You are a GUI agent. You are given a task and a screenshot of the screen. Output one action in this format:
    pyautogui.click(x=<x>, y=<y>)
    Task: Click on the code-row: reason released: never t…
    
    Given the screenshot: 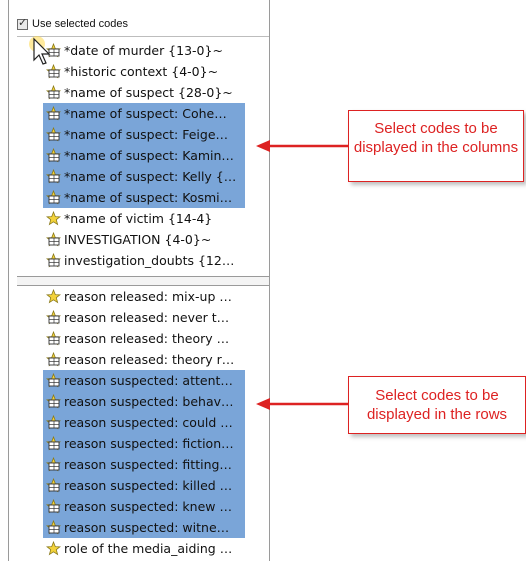 What is the action you would take?
    pyautogui.click(x=143, y=317)
    